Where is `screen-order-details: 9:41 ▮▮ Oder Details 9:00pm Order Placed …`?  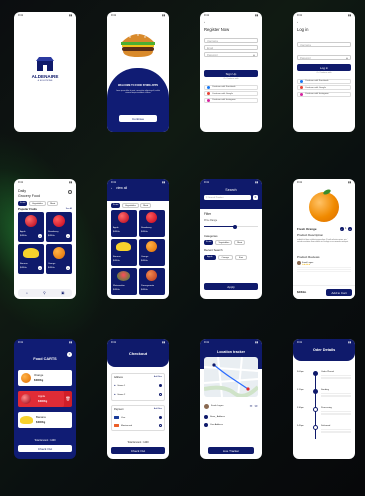 screen-order-details: 9:41 ▮▮ Oder Details 9:00pm Order Placed … is located at coordinates (324, 399).